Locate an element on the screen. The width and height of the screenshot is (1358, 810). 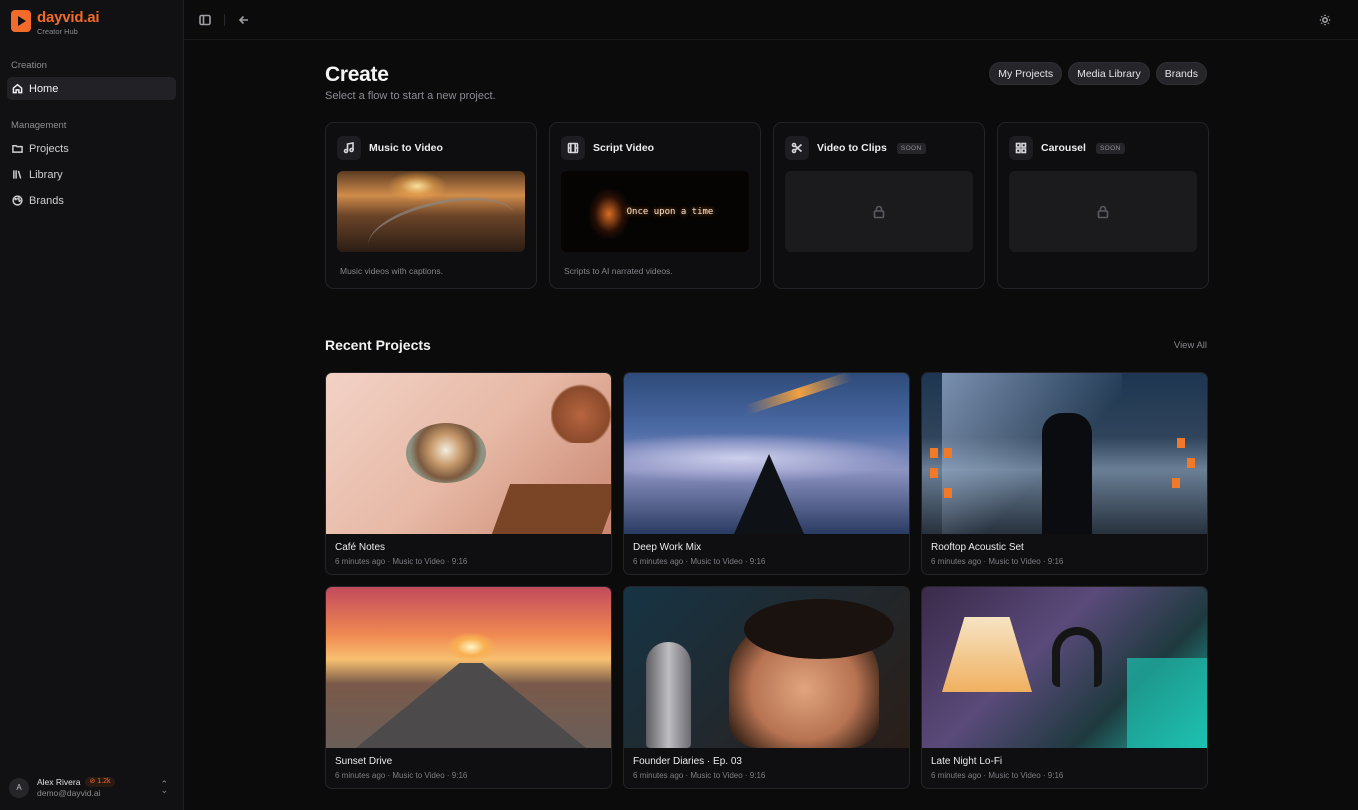
sun-icon is located at coordinates (1325, 20).